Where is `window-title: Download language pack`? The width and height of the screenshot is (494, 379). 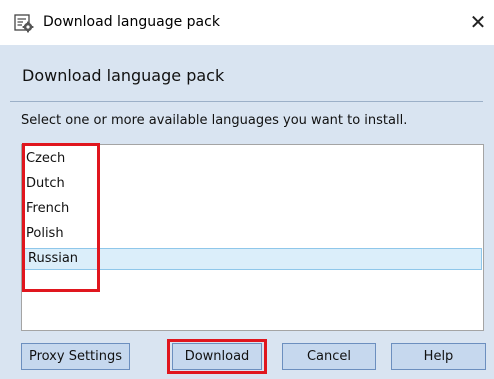
window-title: Download language pack is located at coordinates (131, 22).